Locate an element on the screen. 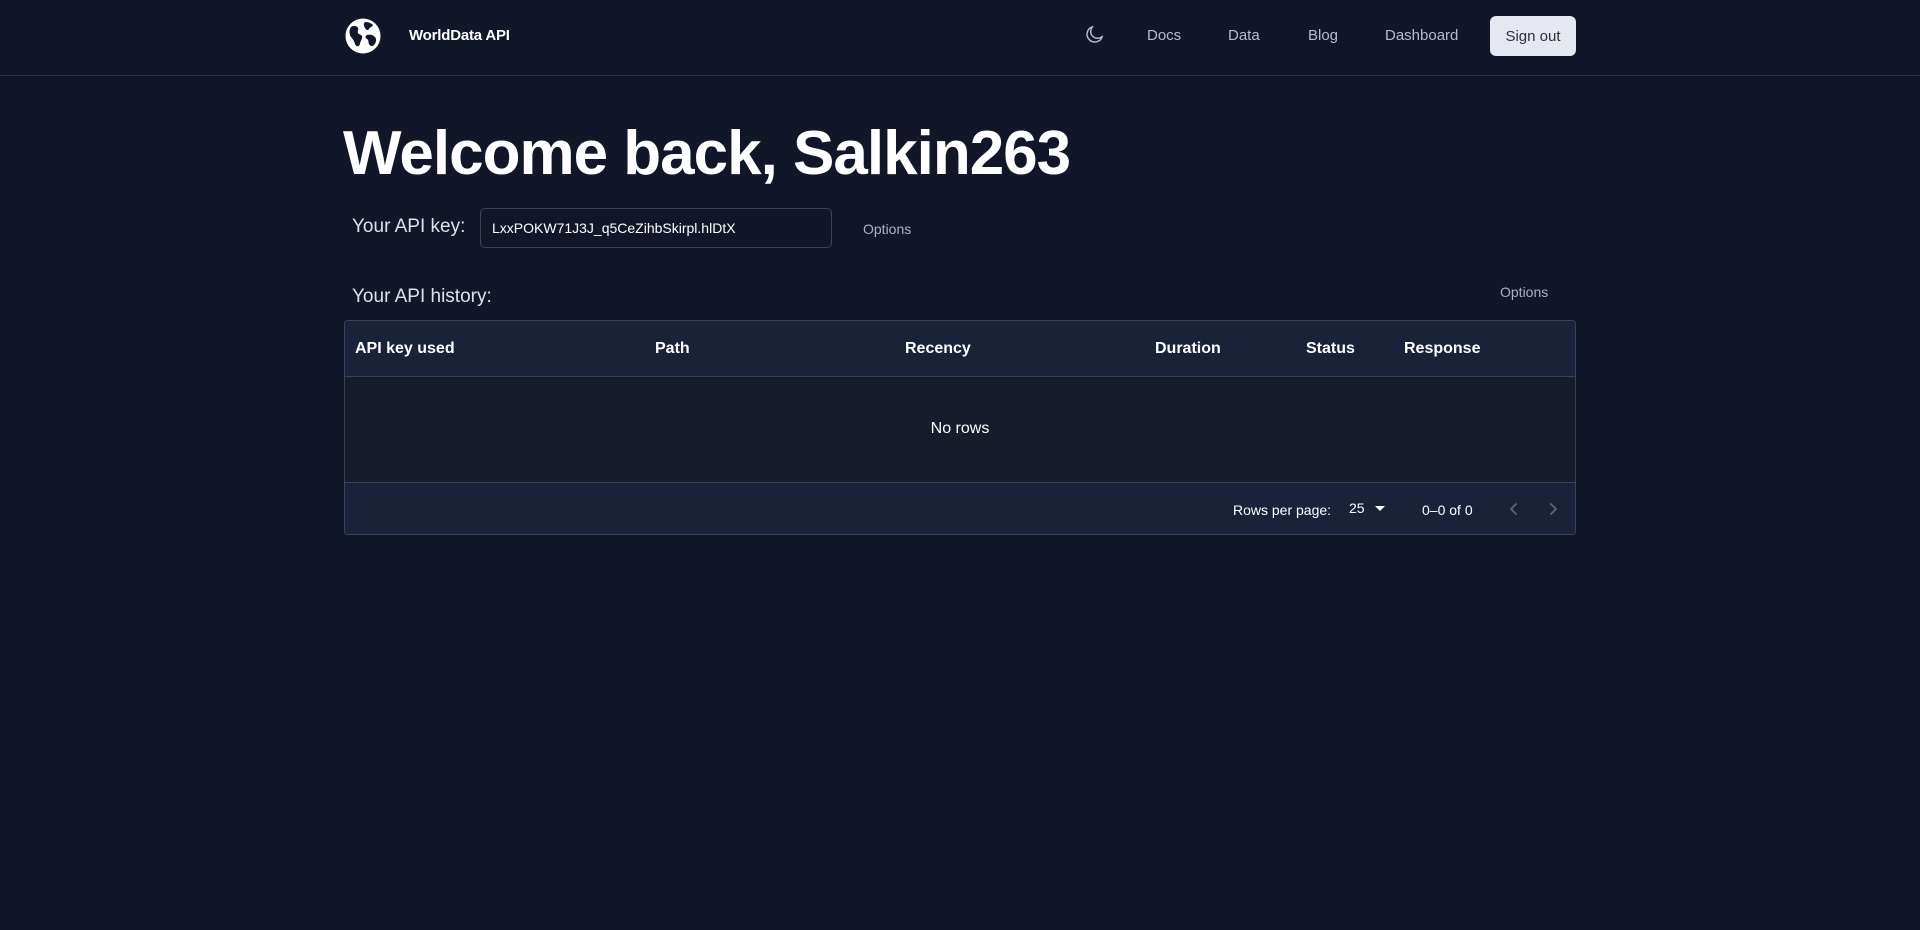 This screenshot has width=1920, height=930. nav-data: Data is located at coordinates (1244, 35).